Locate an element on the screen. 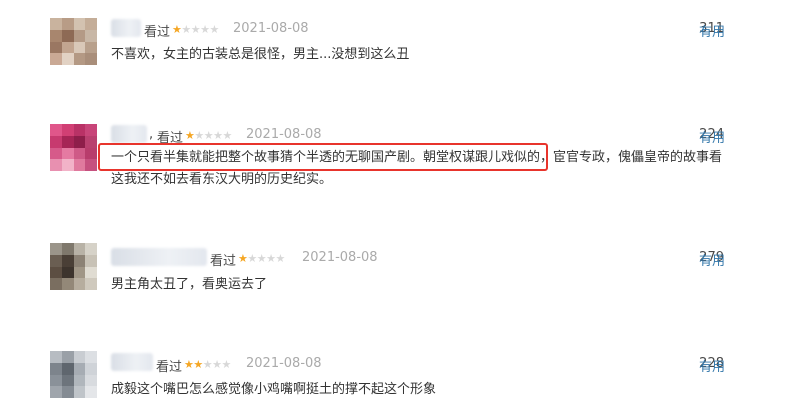 This screenshot has height=418, width=810. comment-text: 不喜欢，女主的古装总是很怪，男主...没想到这么丑 is located at coordinates (260, 54).